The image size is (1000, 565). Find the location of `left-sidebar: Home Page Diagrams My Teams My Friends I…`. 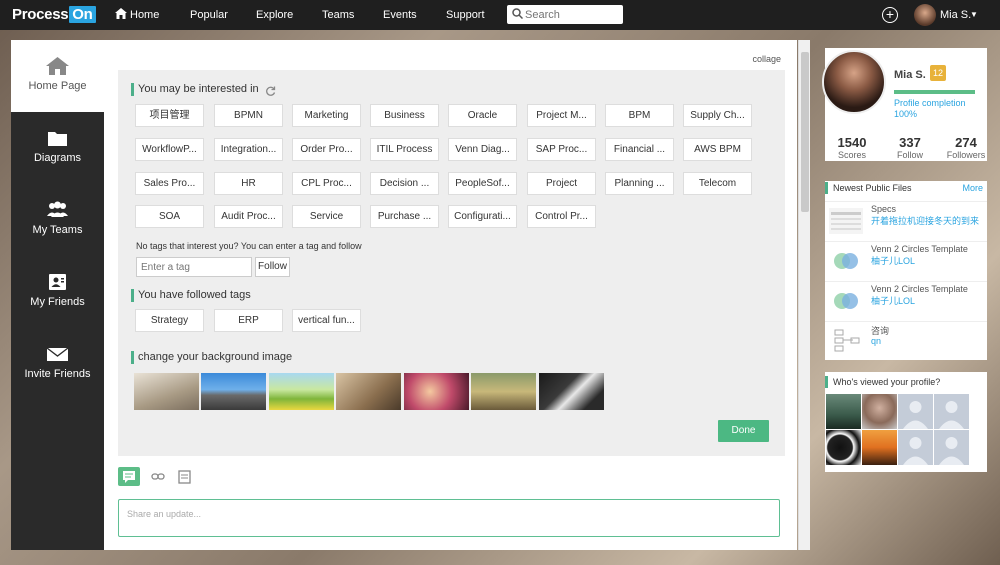

left-sidebar: Home Page Diagrams My Teams My Friends I… is located at coordinates (57, 295).